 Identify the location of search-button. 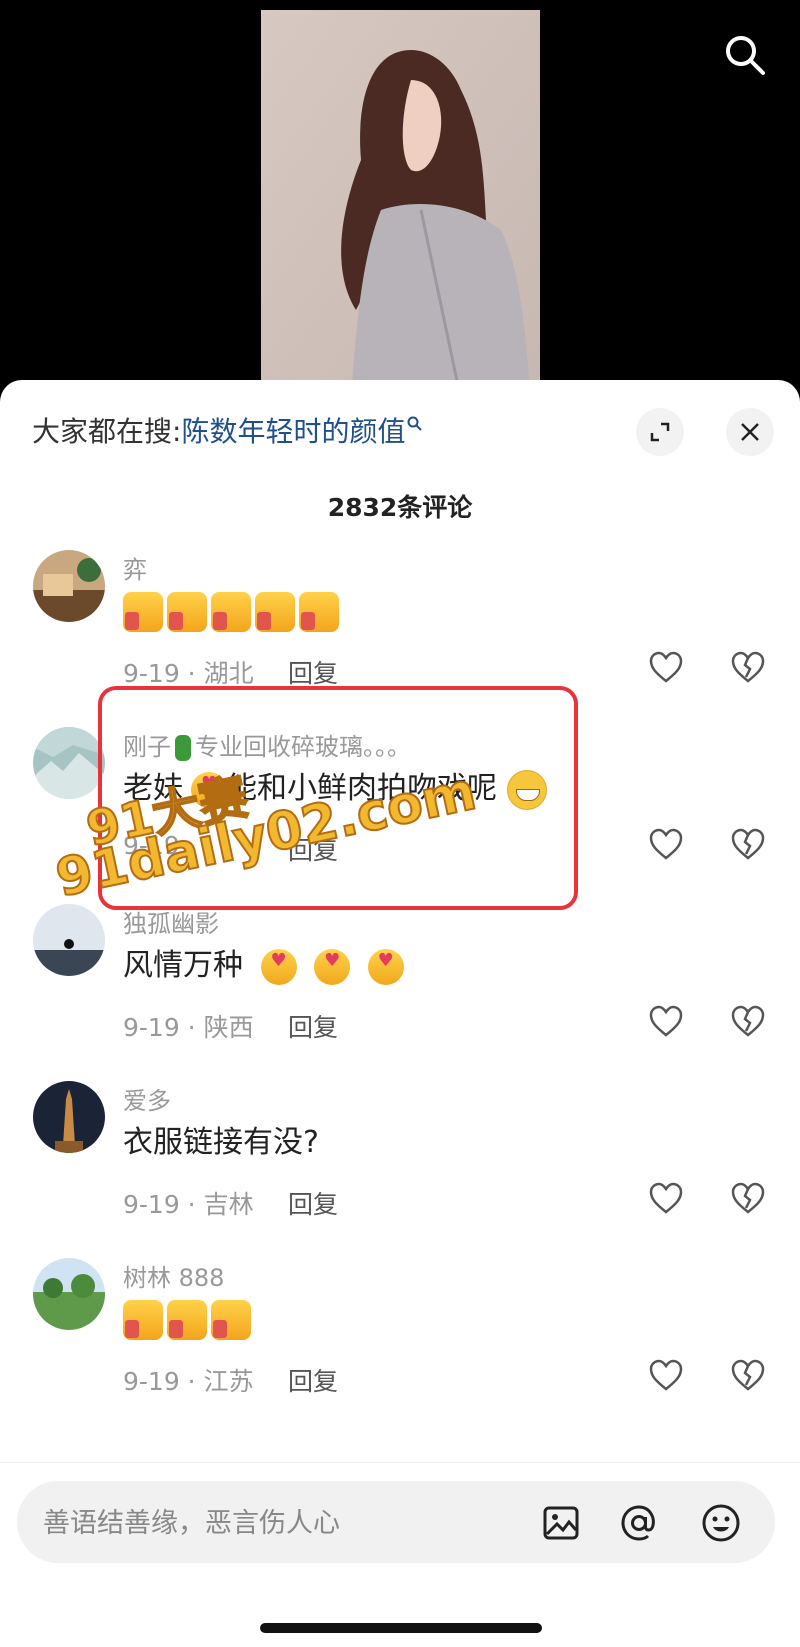
(745, 55).